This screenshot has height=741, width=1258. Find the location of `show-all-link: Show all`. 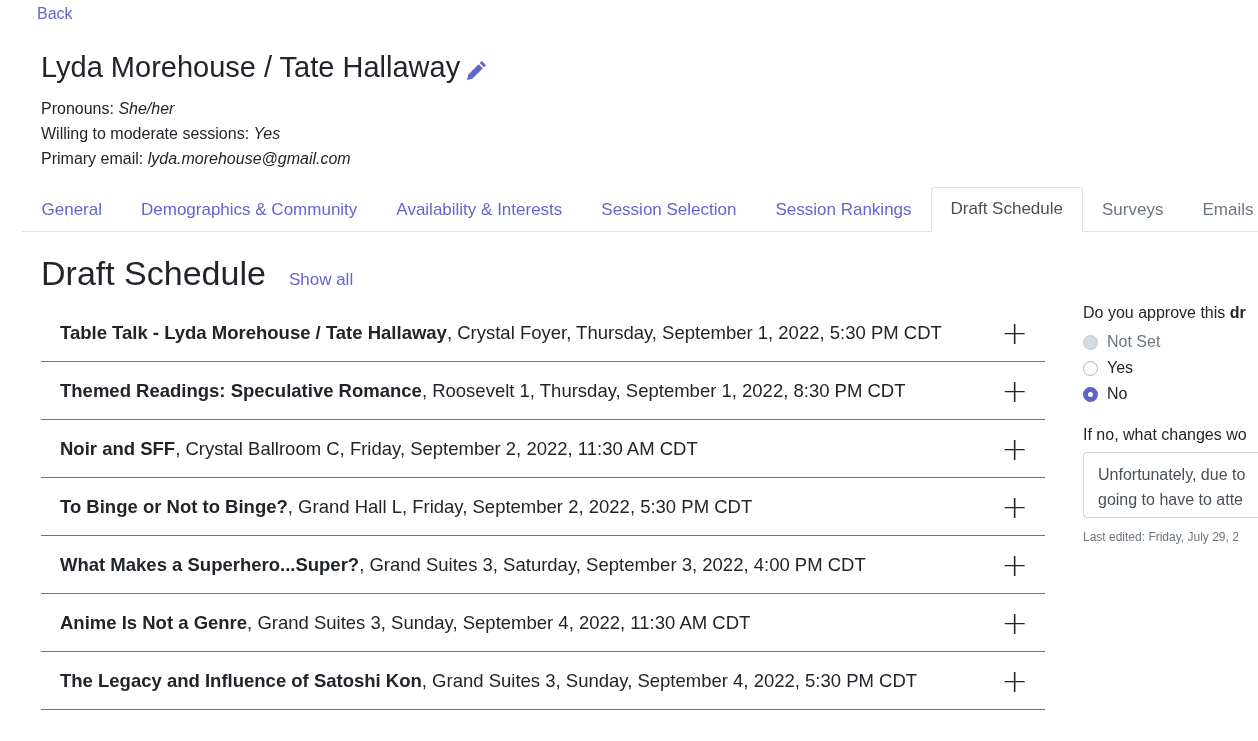

show-all-link: Show all is located at coordinates (321, 280).